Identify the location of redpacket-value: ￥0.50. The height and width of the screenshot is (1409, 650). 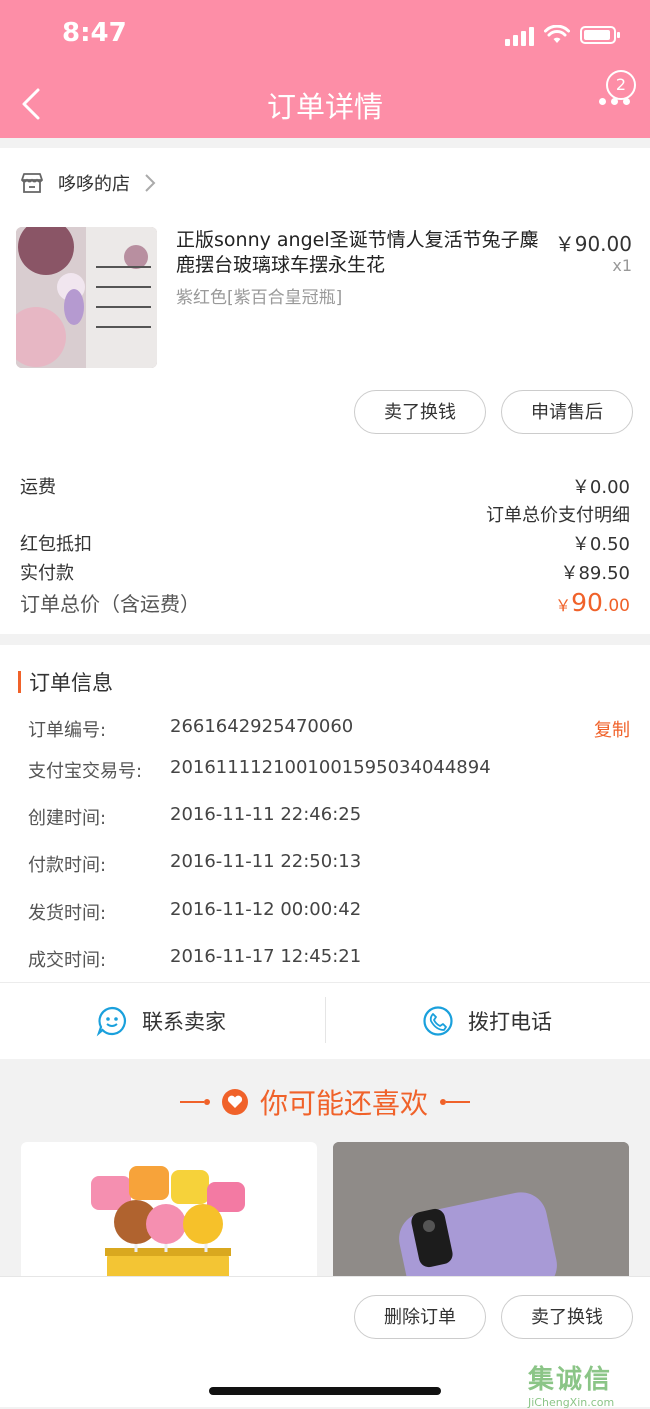
(600, 544).